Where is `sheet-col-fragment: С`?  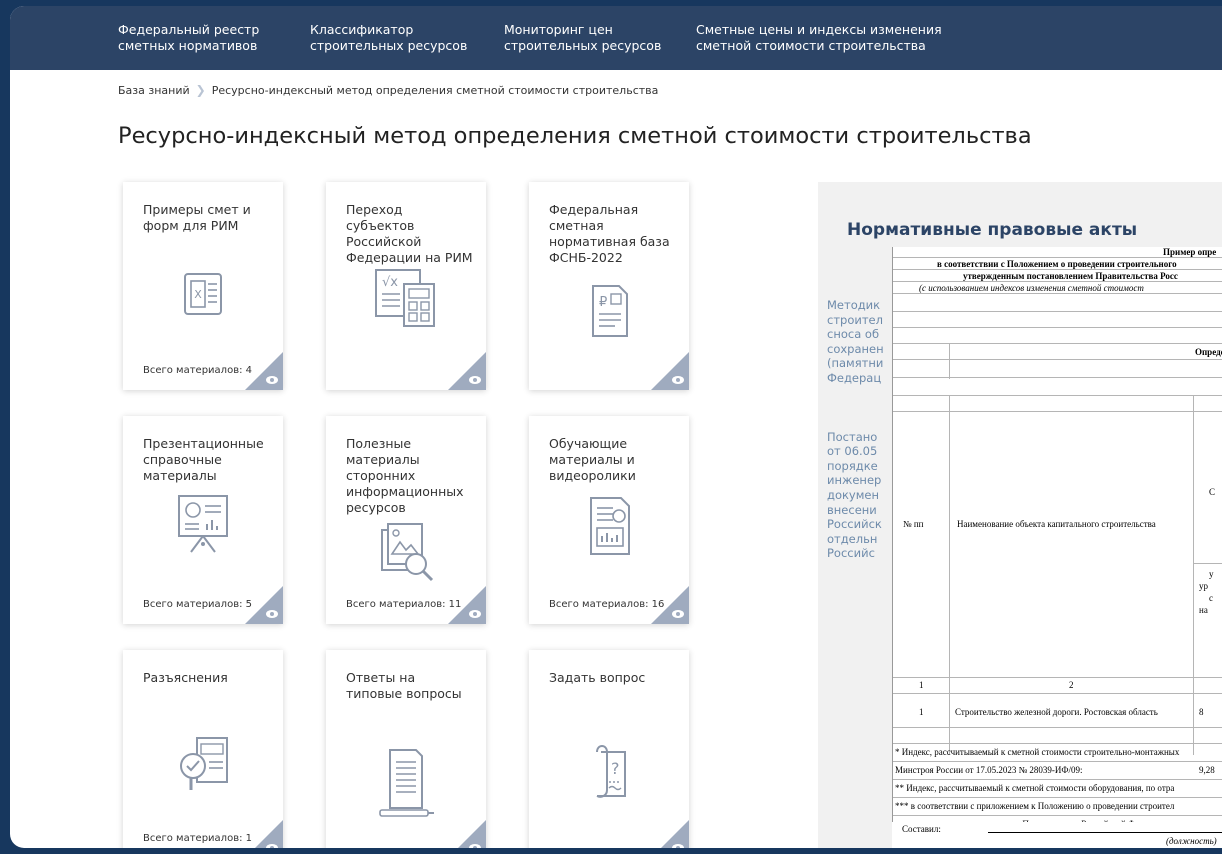
sheet-col-fragment: С is located at coordinates (1212, 492).